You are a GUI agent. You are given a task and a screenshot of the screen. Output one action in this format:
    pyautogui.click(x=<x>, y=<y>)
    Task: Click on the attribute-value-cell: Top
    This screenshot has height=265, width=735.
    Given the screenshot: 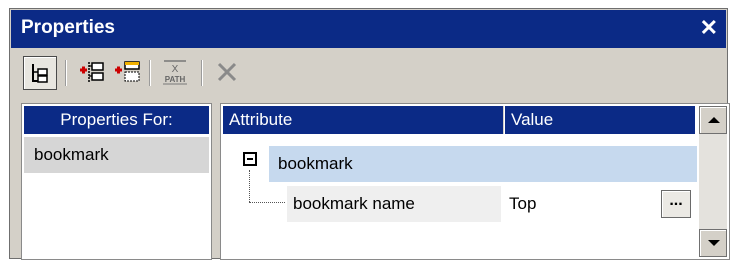 What is the action you would take?
    pyautogui.click(x=522, y=204)
    